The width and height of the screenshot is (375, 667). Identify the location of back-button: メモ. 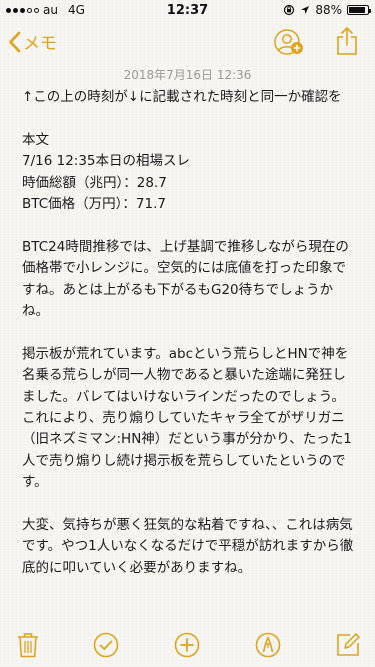
(32, 41).